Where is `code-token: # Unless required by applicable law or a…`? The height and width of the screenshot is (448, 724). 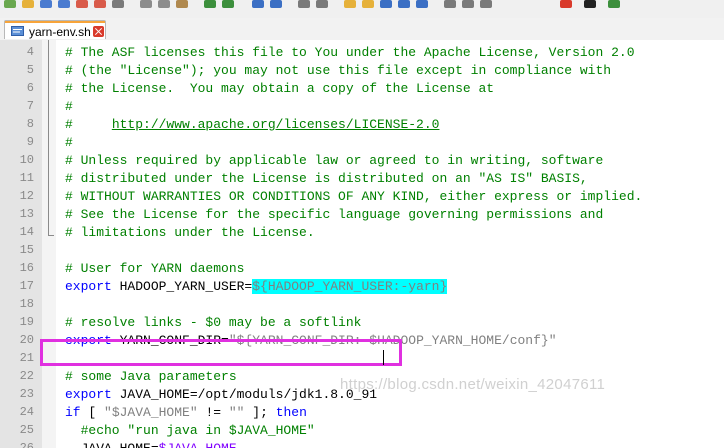 code-token: # Unless required by applicable law or a… is located at coordinates (334, 160).